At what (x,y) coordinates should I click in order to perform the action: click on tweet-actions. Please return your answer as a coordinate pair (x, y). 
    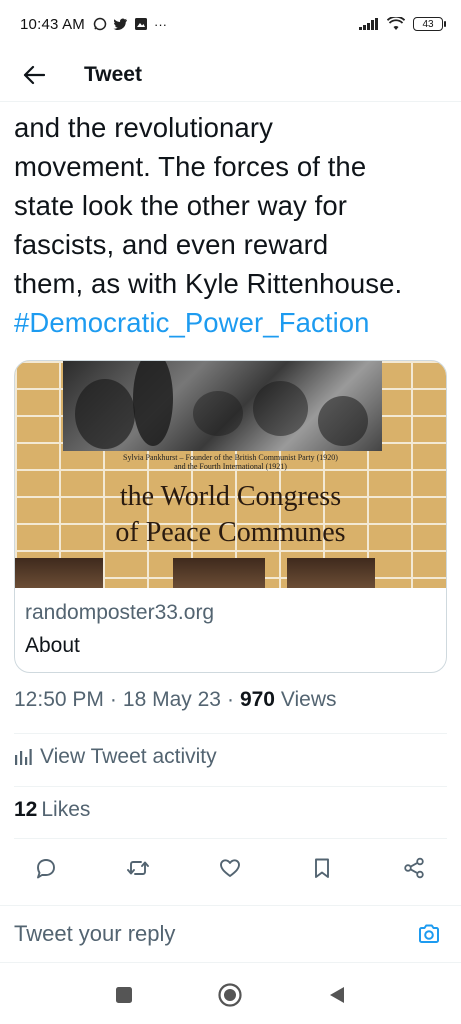
    Looking at the image, I should click on (230, 868).